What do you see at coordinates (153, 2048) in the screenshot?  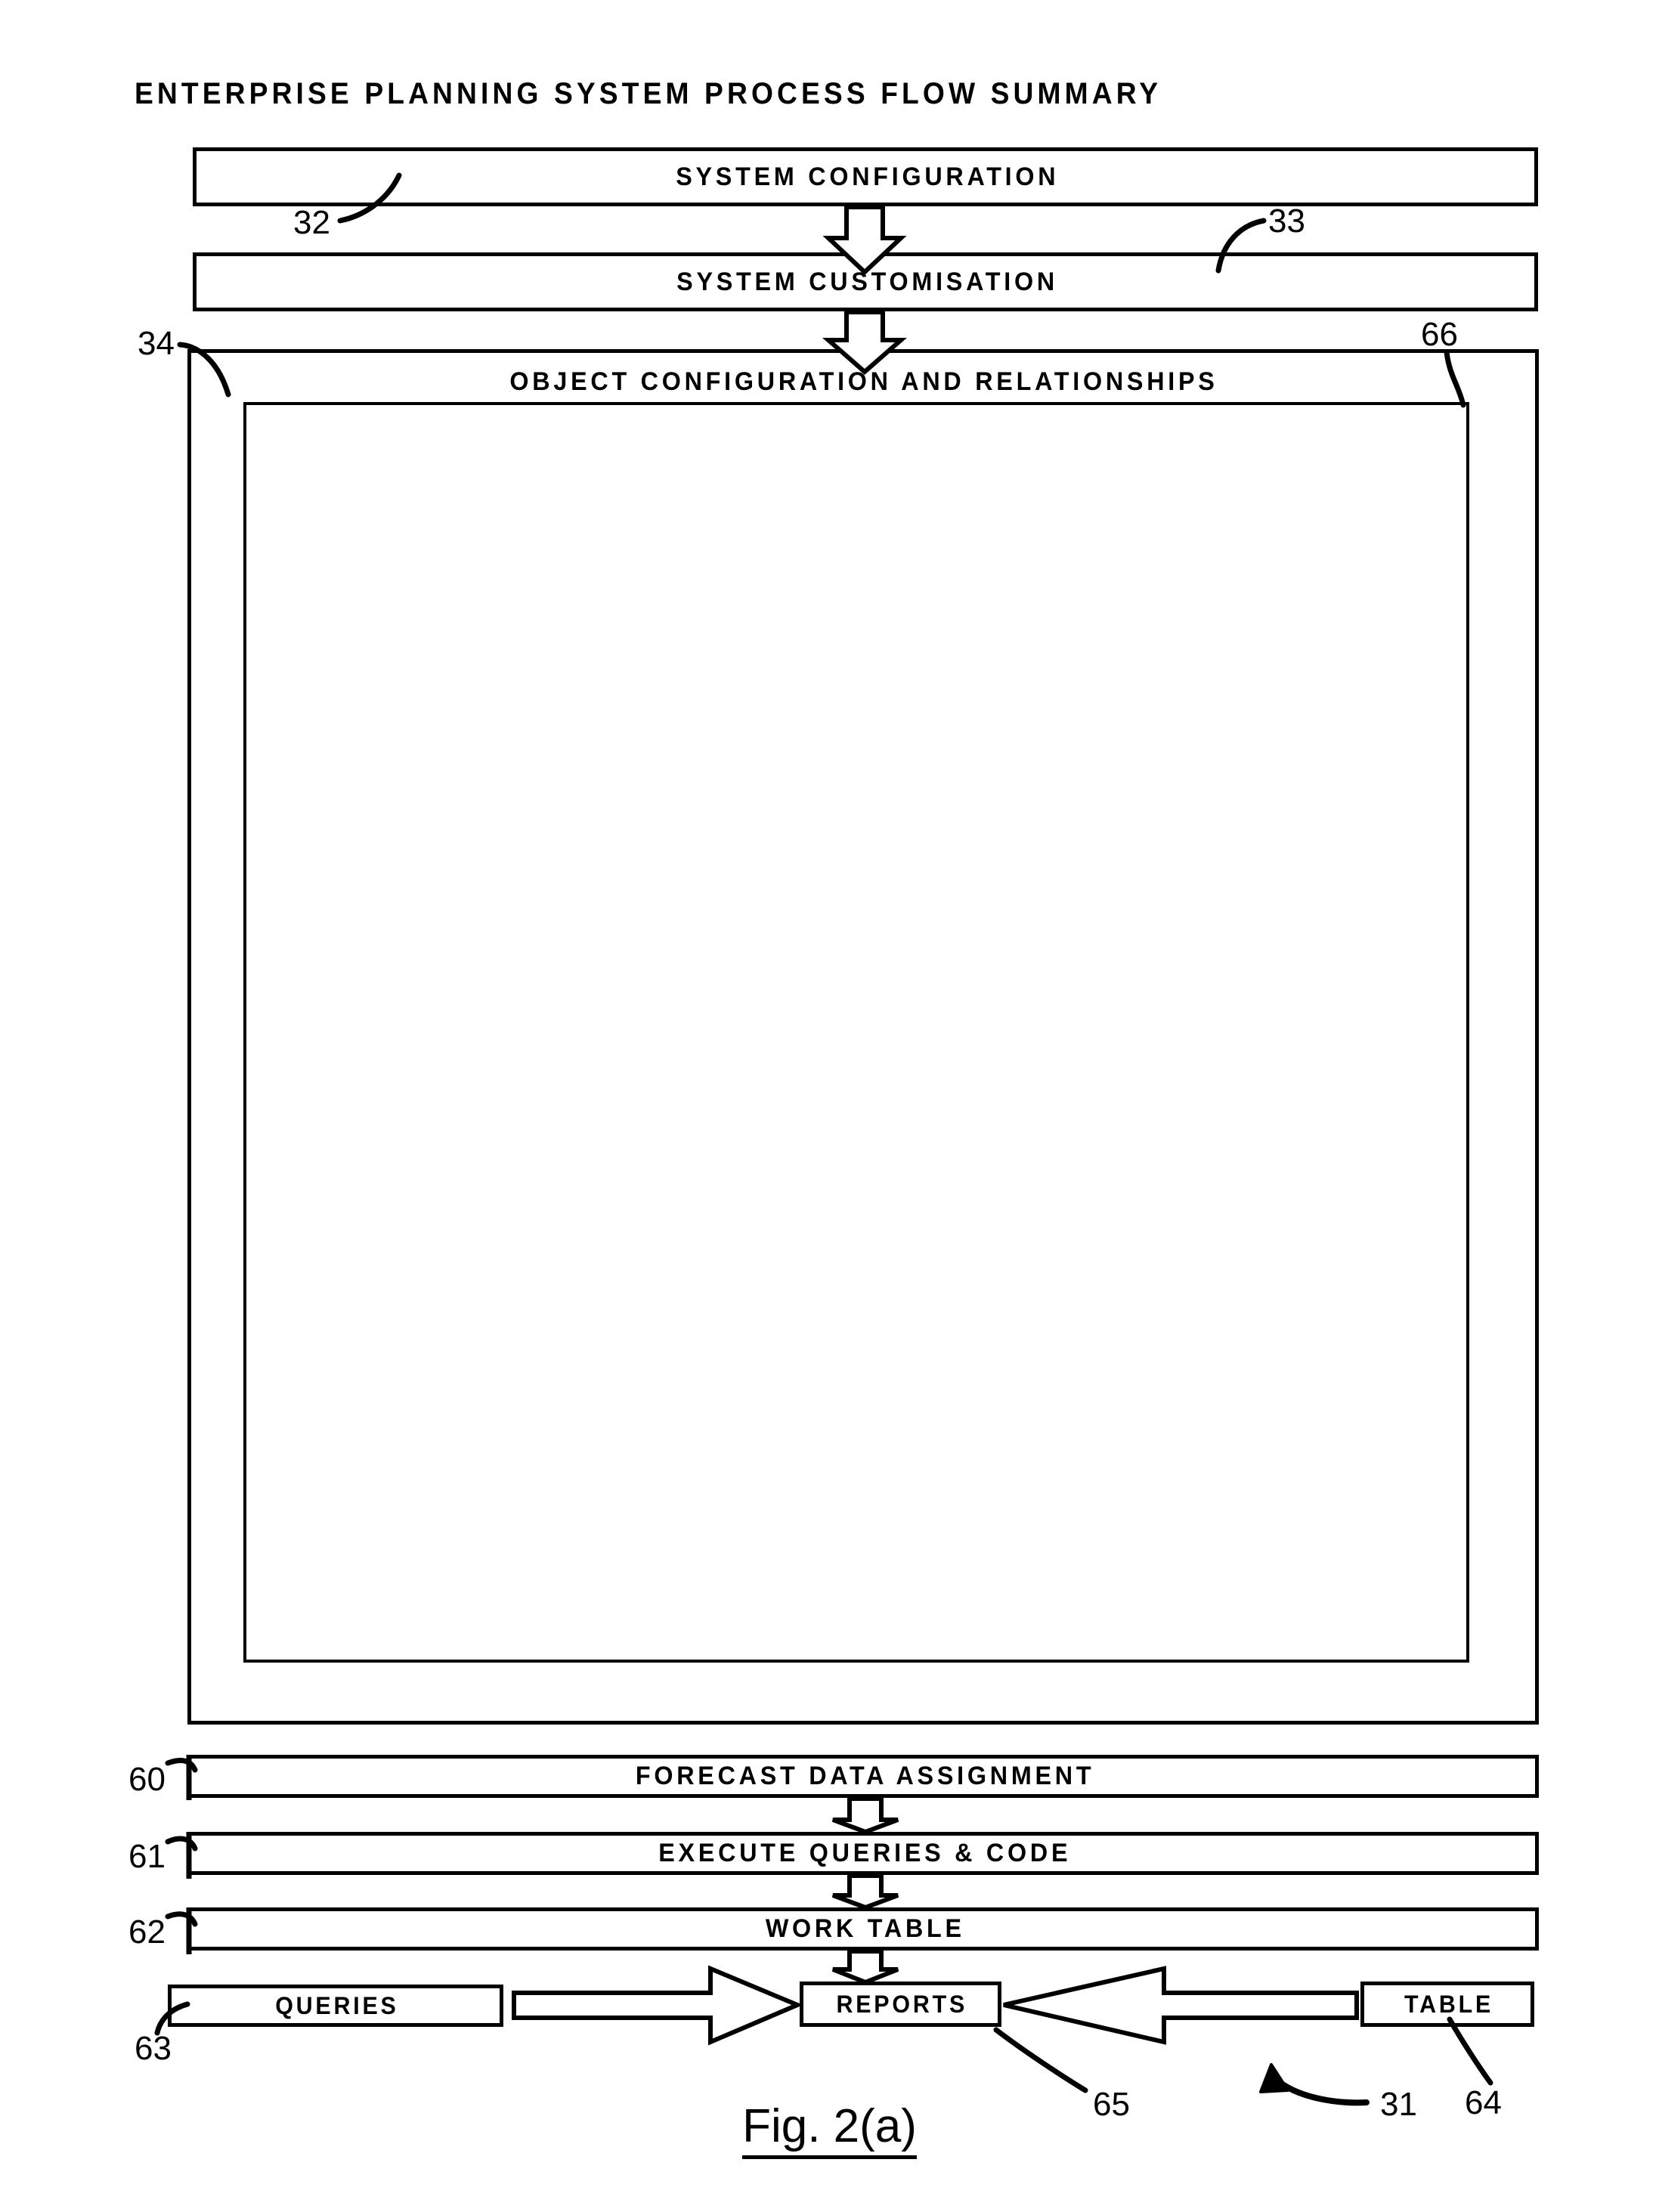 I see `reference-numeral-63: 63` at bounding box center [153, 2048].